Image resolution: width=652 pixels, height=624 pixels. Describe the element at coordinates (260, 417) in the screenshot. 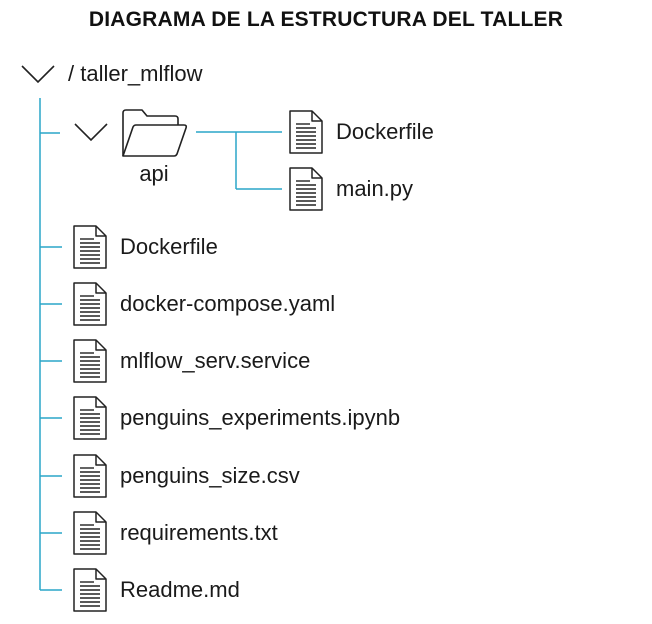

I see `file-label: penguins_experiments.ipynb` at that location.